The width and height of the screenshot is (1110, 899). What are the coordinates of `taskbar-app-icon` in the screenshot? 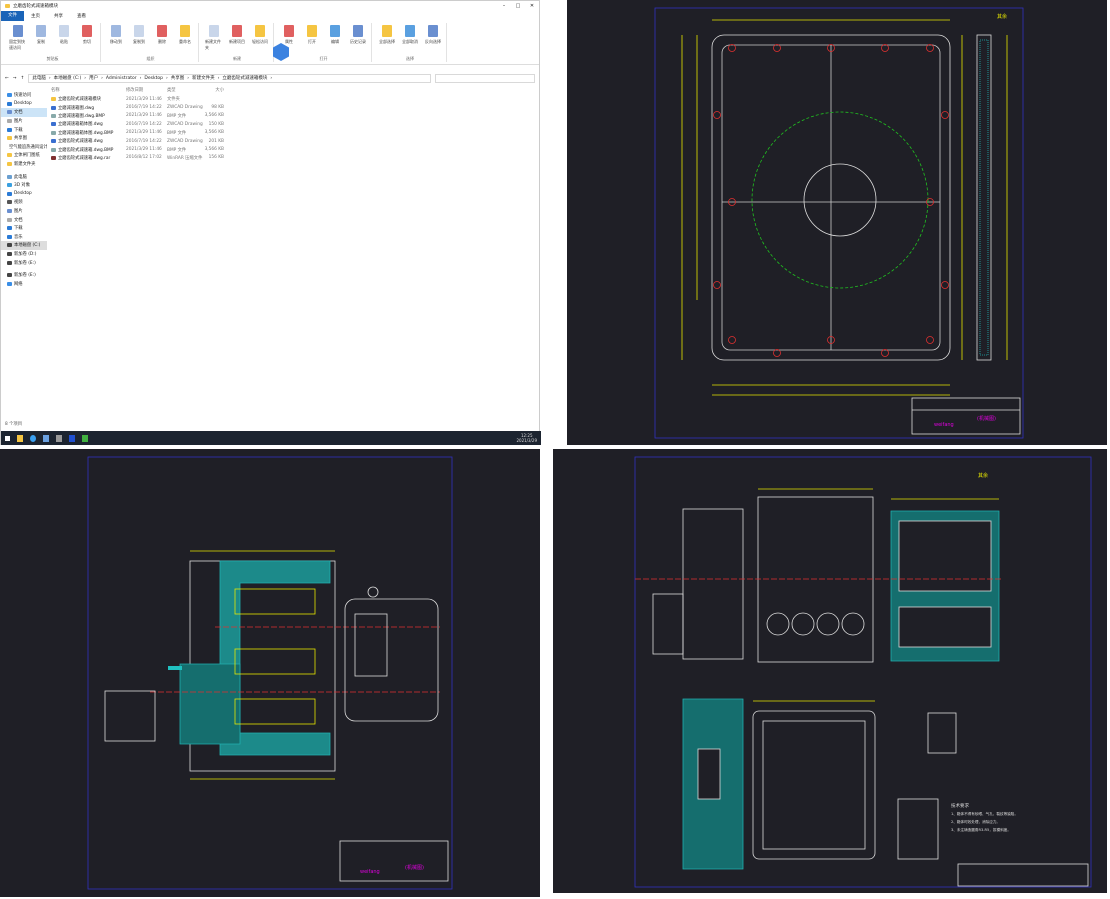 It's located at (59, 438).